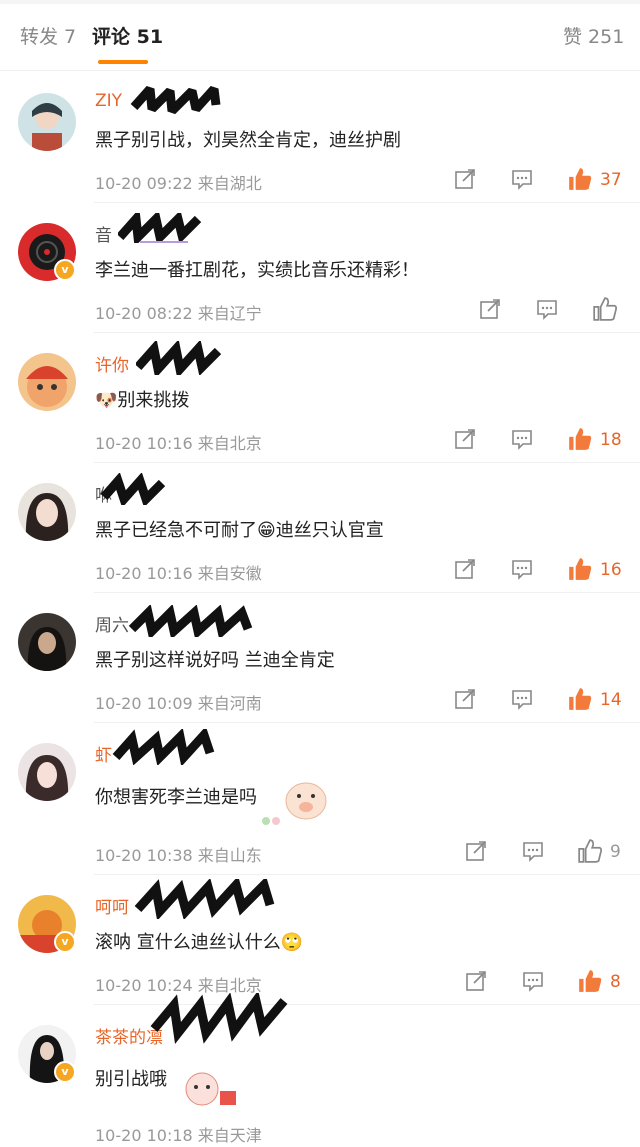  I want to click on username: 许你, so click(112, 363).